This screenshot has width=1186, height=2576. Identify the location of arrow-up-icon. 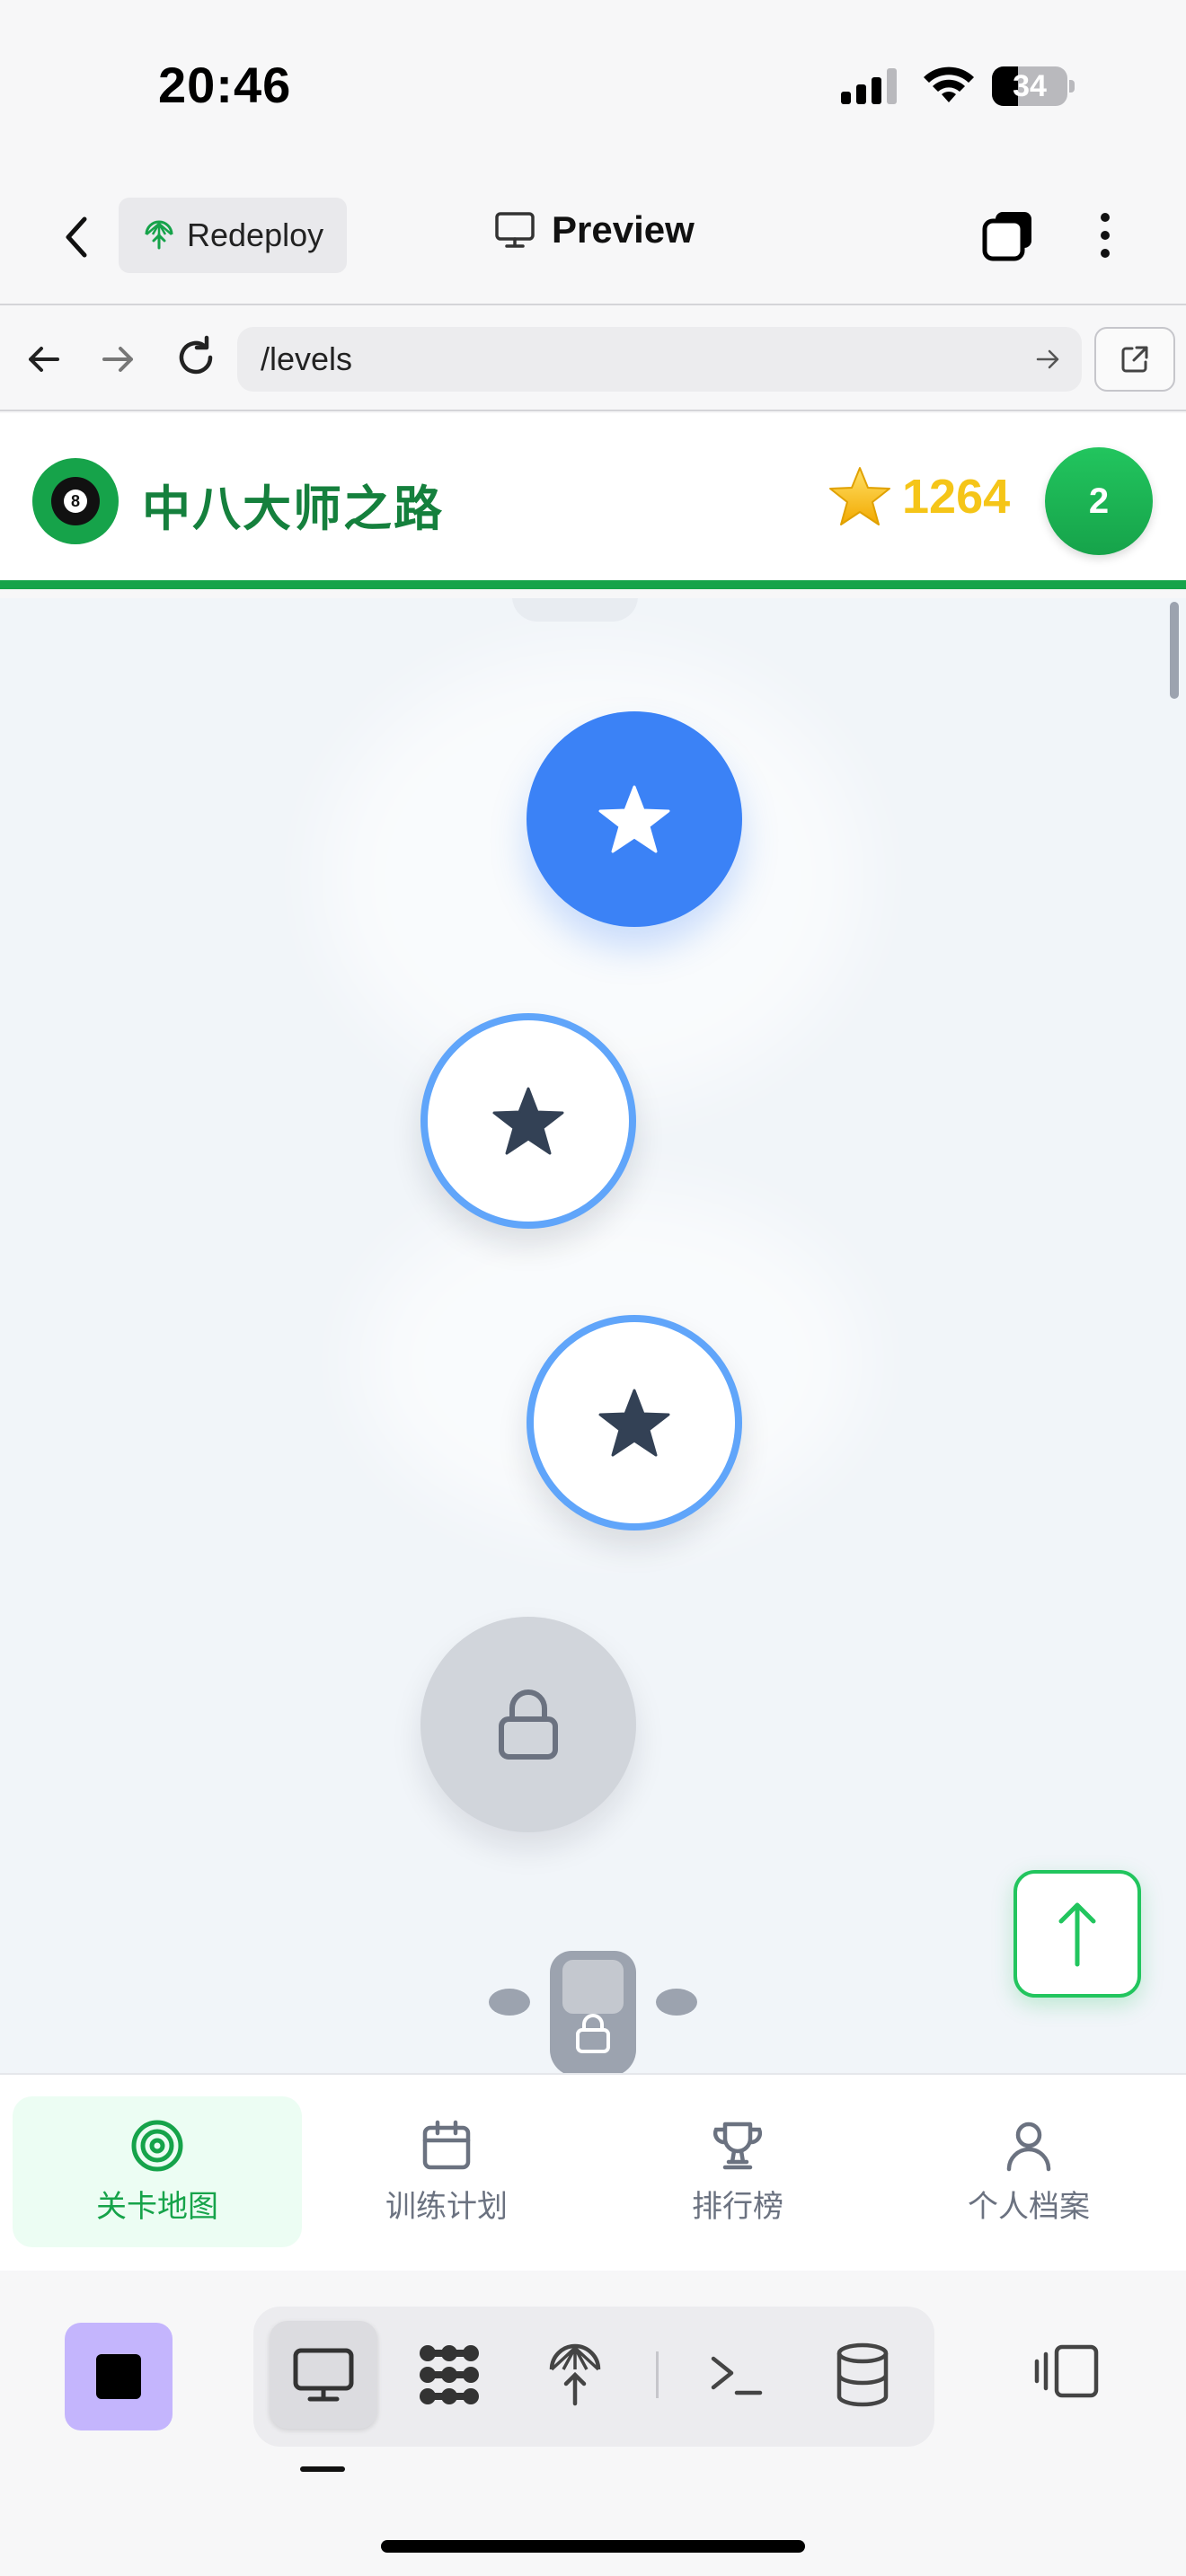
(1077, 1934).